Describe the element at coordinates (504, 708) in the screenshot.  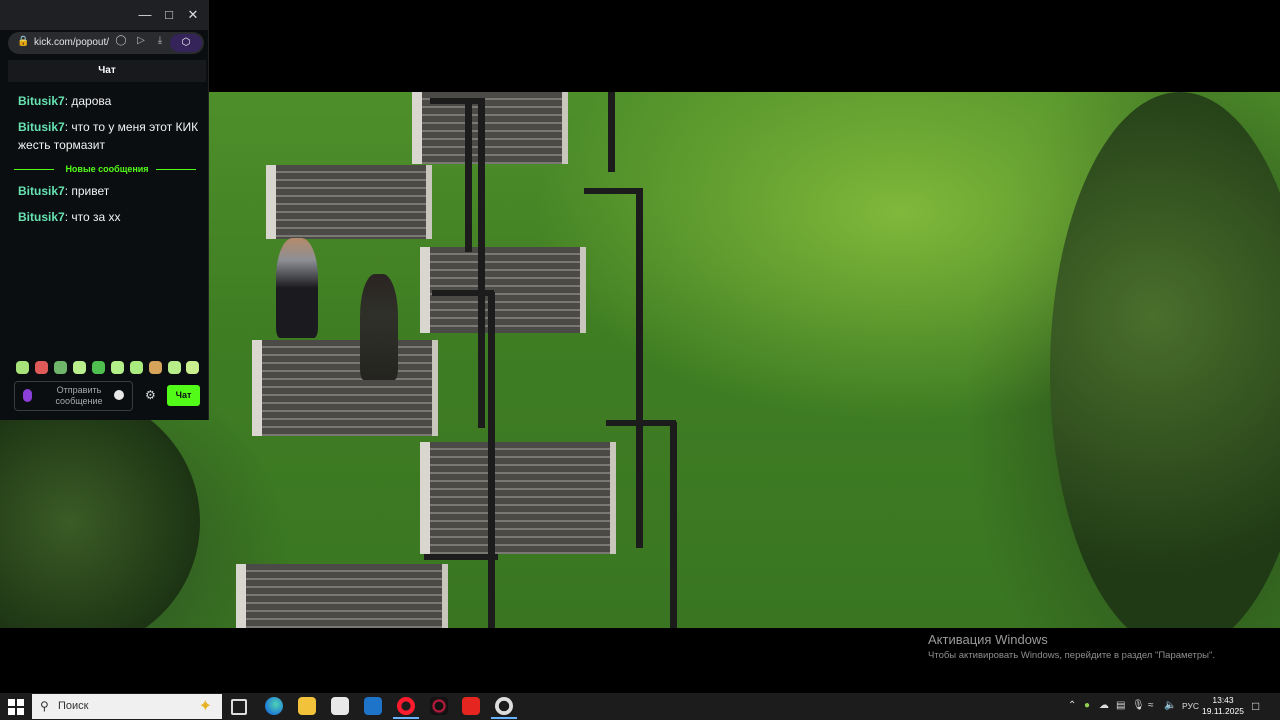
I see `obs-icon` at that location.